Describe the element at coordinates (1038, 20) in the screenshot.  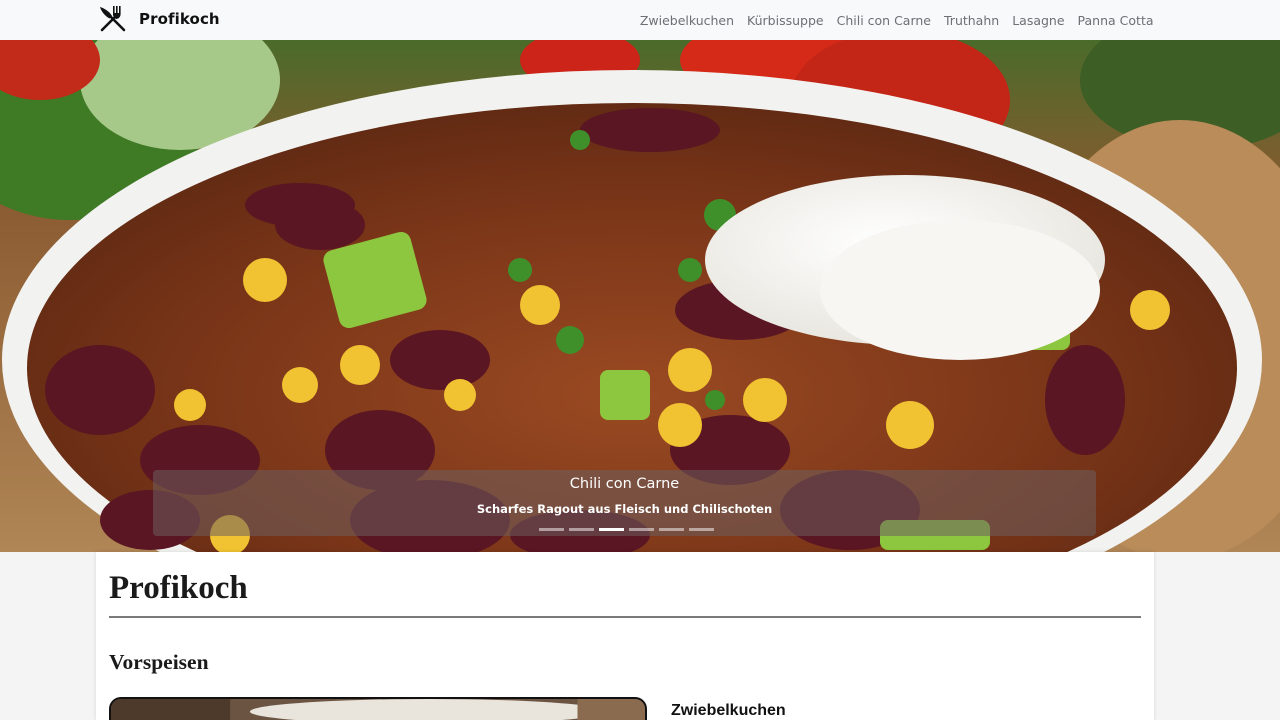
I see `nav-link-lasagne: Lasagne` at that location.